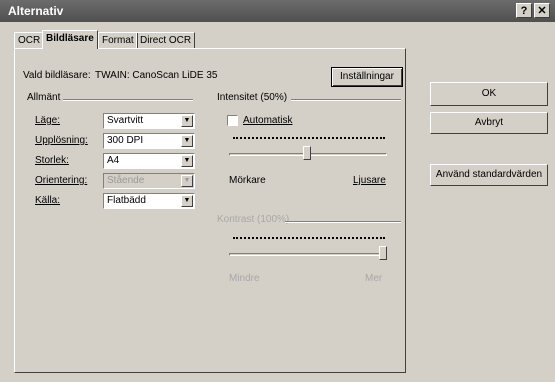 This screenshot has height=382, width=555. I want to click on close-icon: ✕, so click(542, 11).